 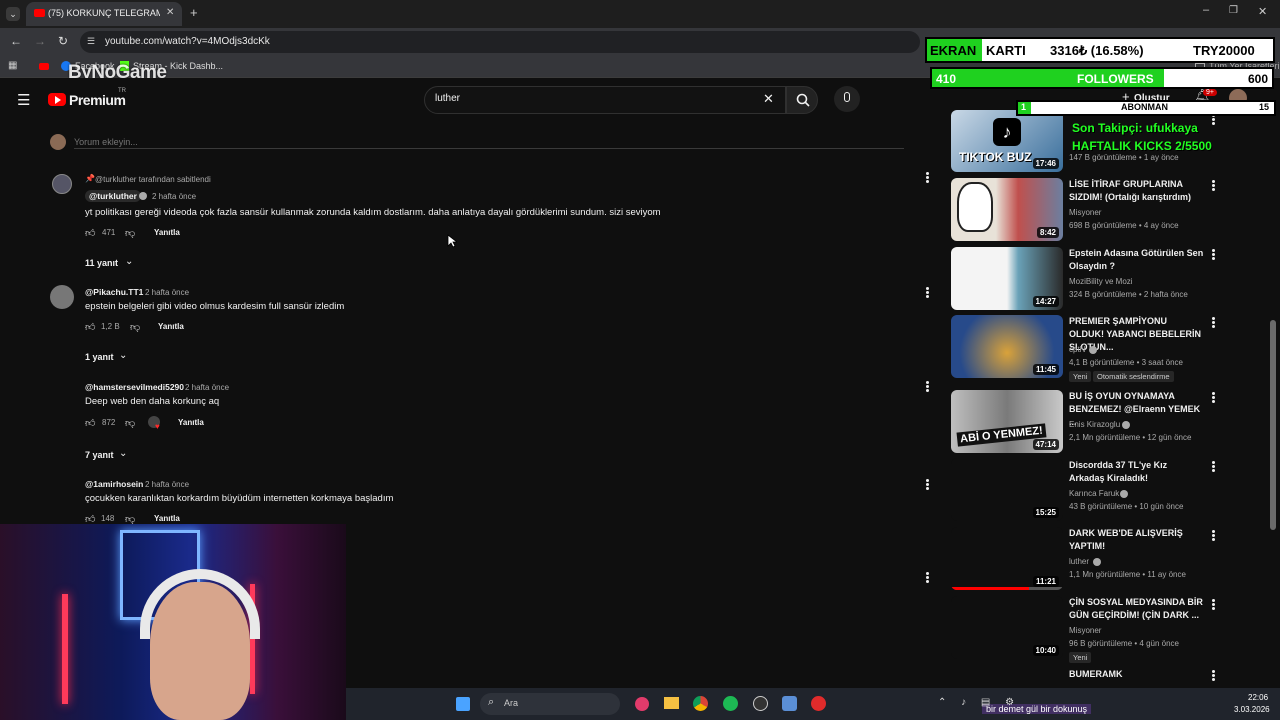 What do you see at coordinates (847, 99) in the screenshot?
I see `voice-search-button` at bounding box center [847, 99].